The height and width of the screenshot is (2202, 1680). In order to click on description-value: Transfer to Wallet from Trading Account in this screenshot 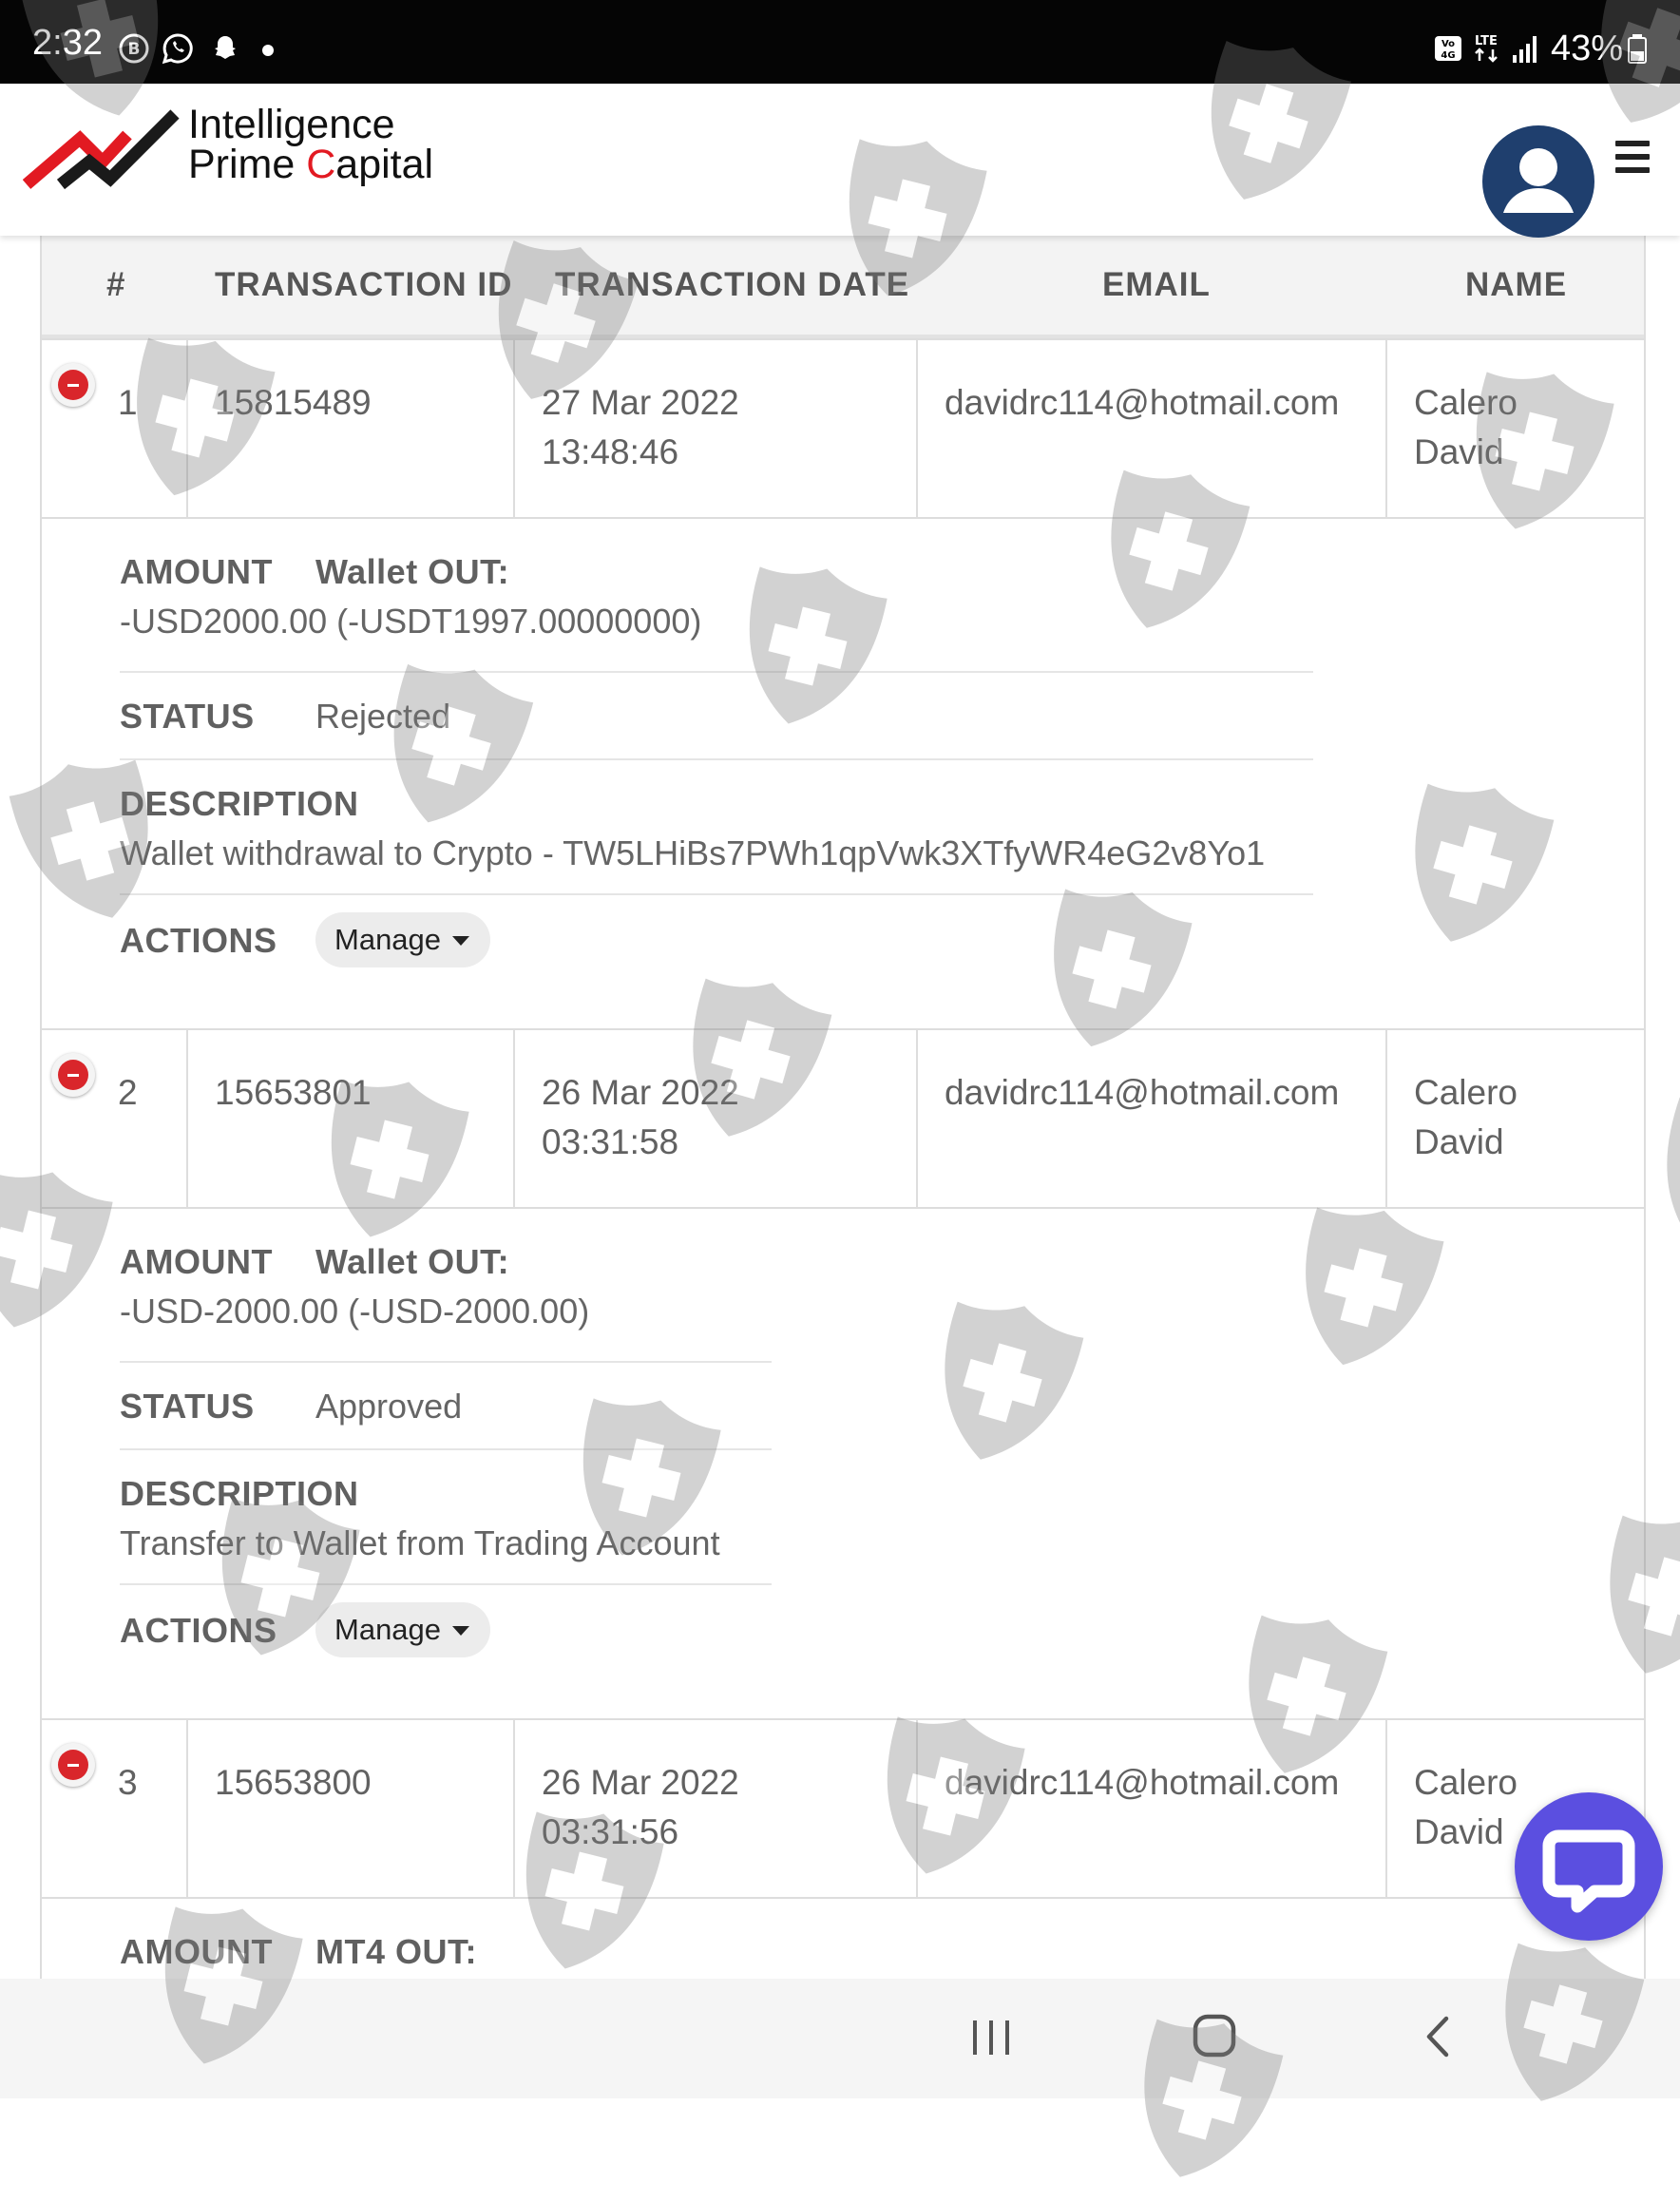, I will do `click(420, 1542)`.